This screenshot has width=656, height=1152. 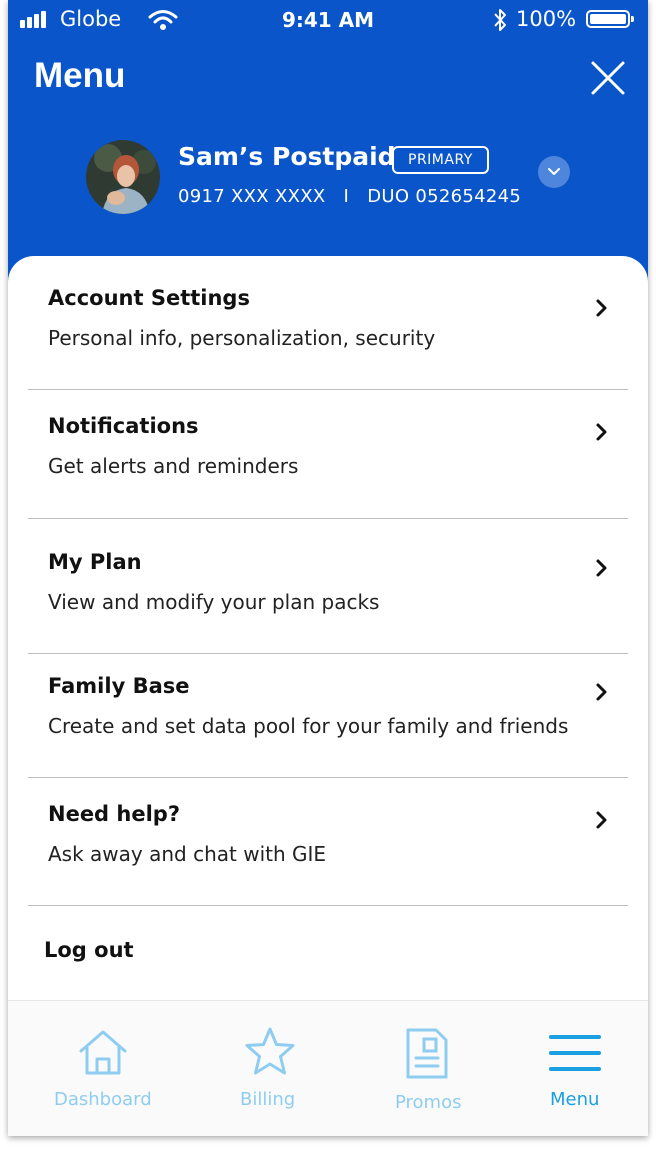 What do you see at coordinates (119, 686) in the screenshot?
I see `menu-item-title: Family Base` at bounding box center [119, 686].